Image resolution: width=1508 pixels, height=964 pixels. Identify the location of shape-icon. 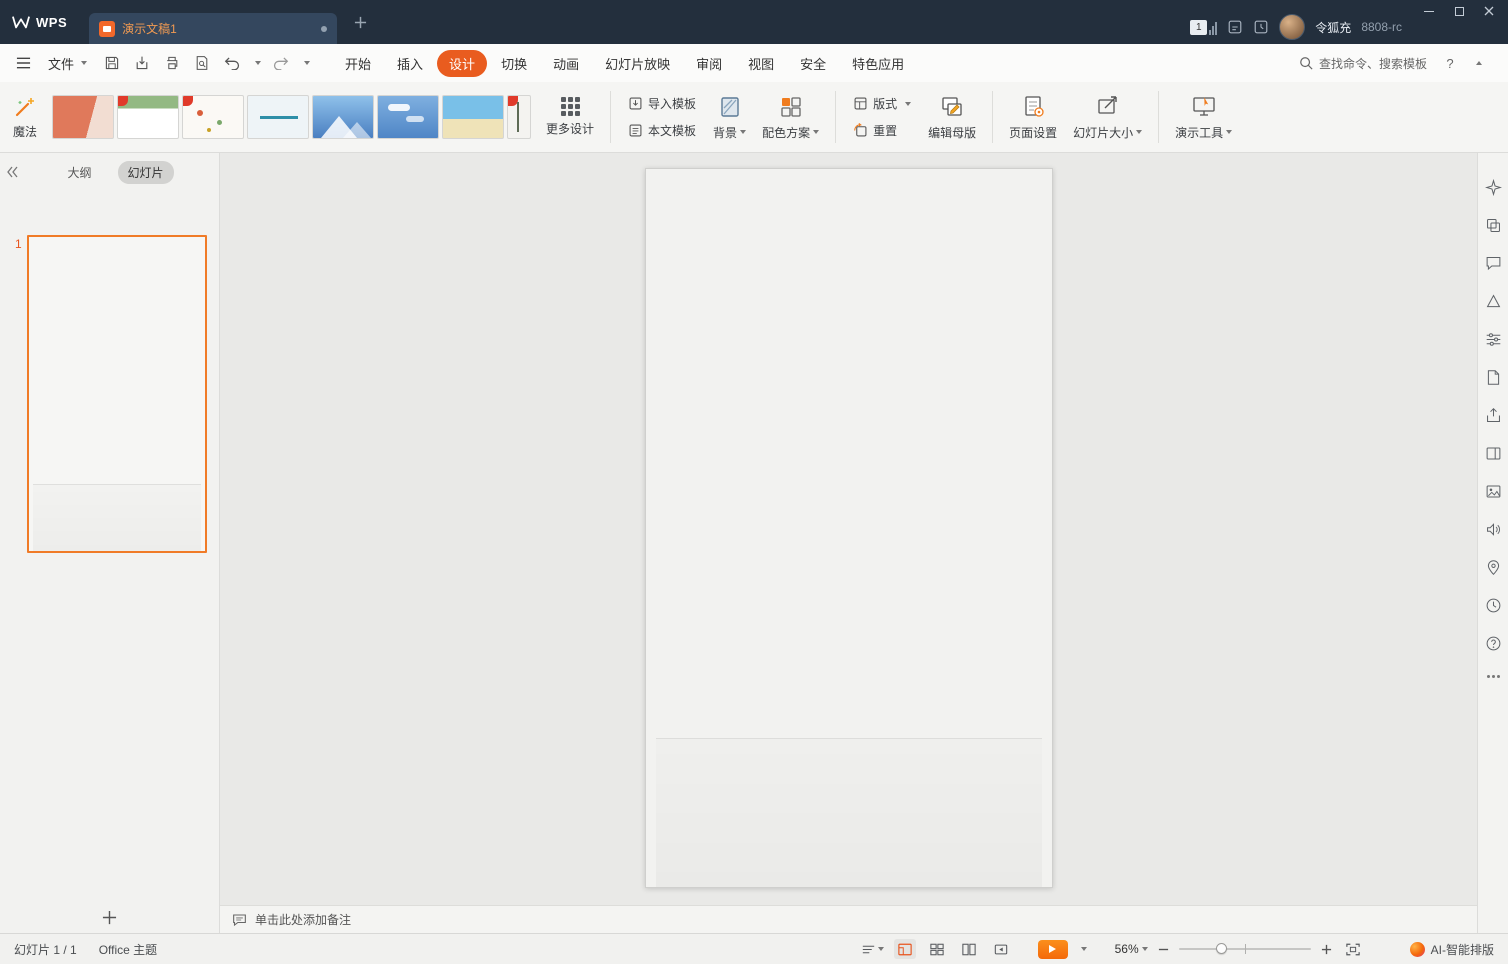
(1493, 301).